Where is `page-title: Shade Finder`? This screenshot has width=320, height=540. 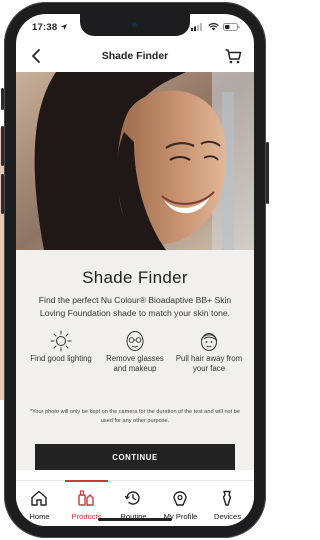
page-title: Shade Finder is located at coordinates (135, 56).